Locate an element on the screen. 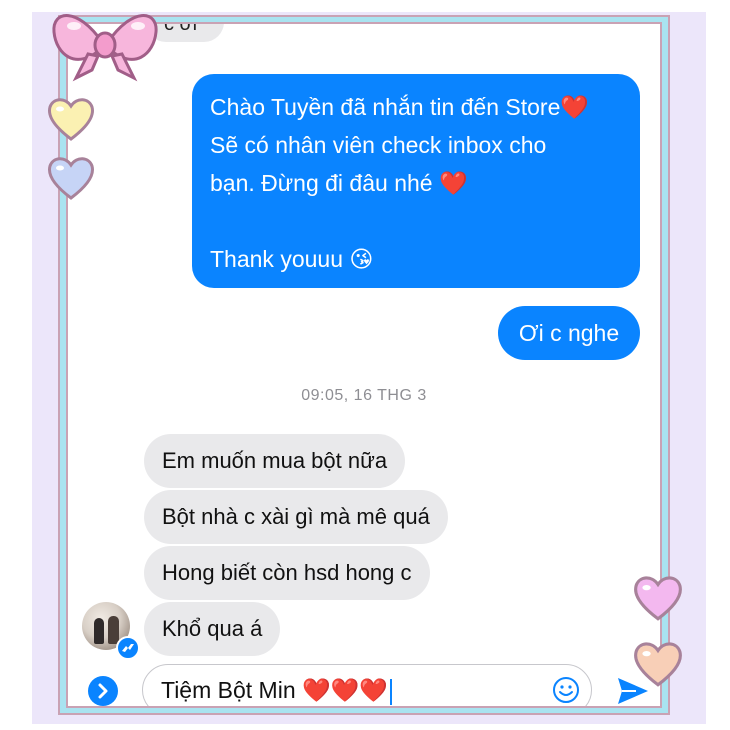 The image size is (730, 730). message-input: Tiệm Bột Min ❤️❤️❤️ is located at coordinates (367, 685).